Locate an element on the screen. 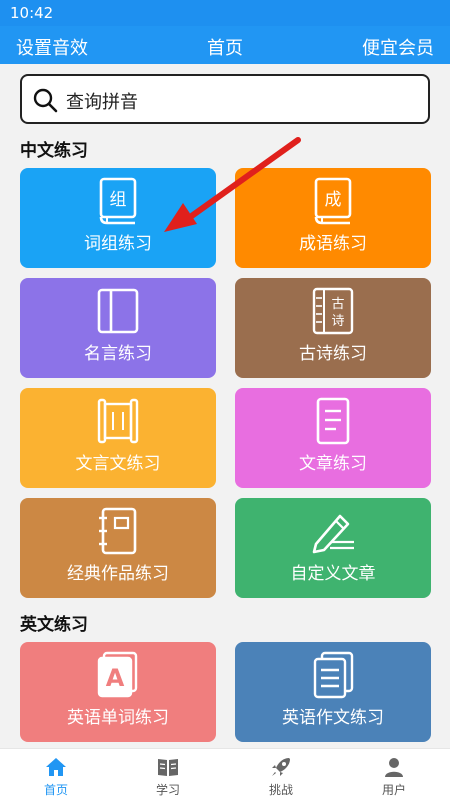  tile-article-practice: 文章练习 is located at coordinates (333, 438).